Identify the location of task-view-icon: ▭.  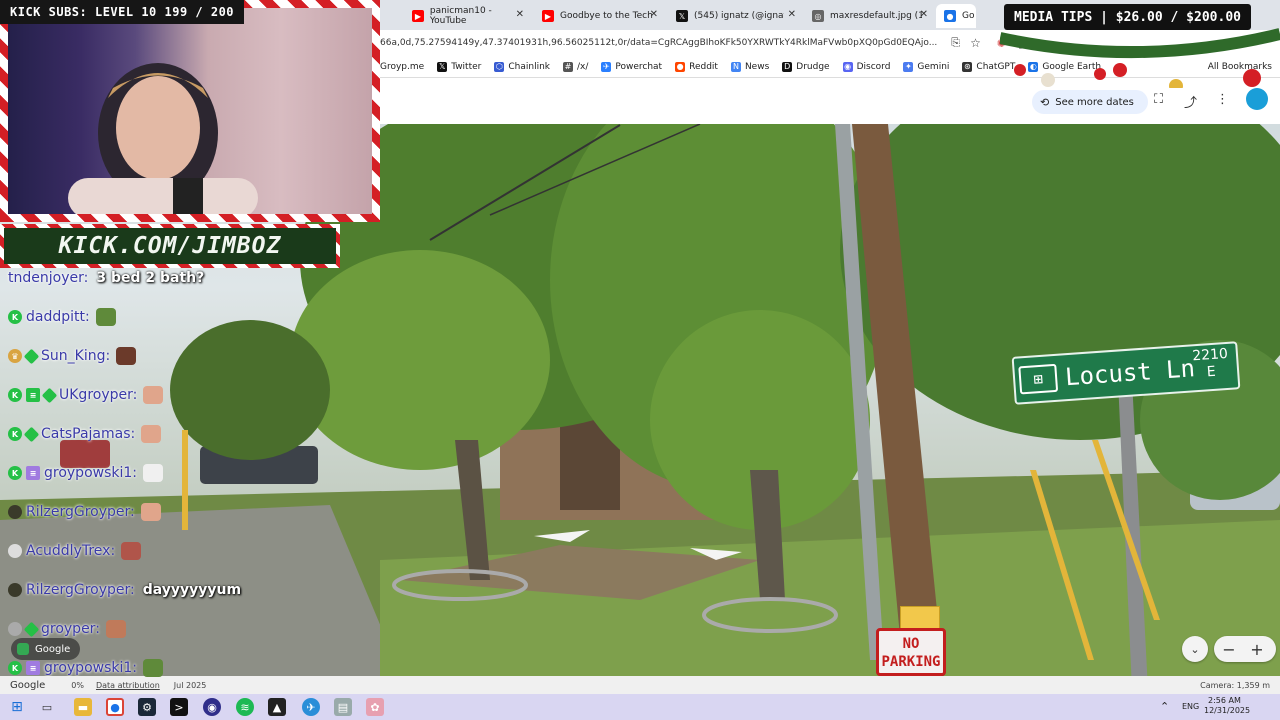
(47, 707).